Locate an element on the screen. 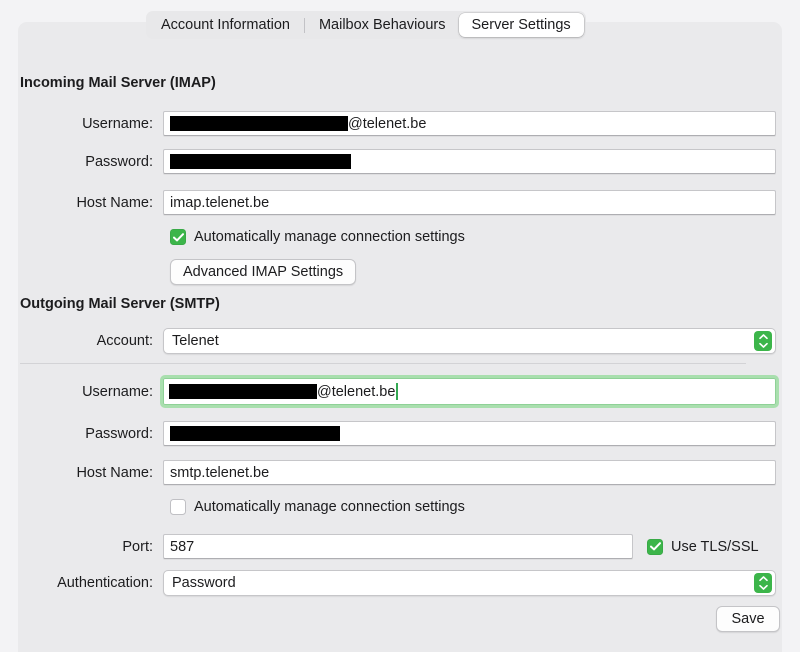 Image resolution: width=800 pixels, height=652 pixels. smtp-username-label: Username: is located at coordinates (117, 391).